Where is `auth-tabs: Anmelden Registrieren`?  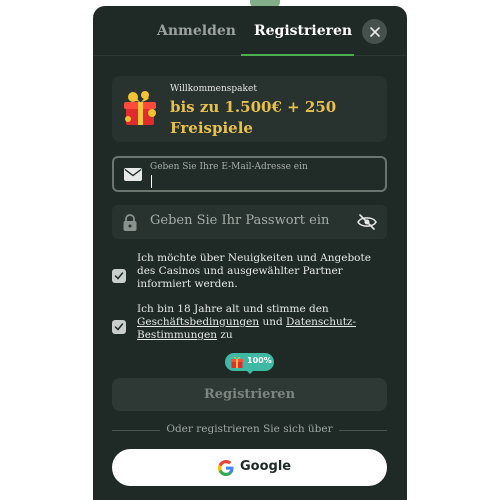
auth-tabs: Anmelden Registrieren is located at coordinates (250, 31).